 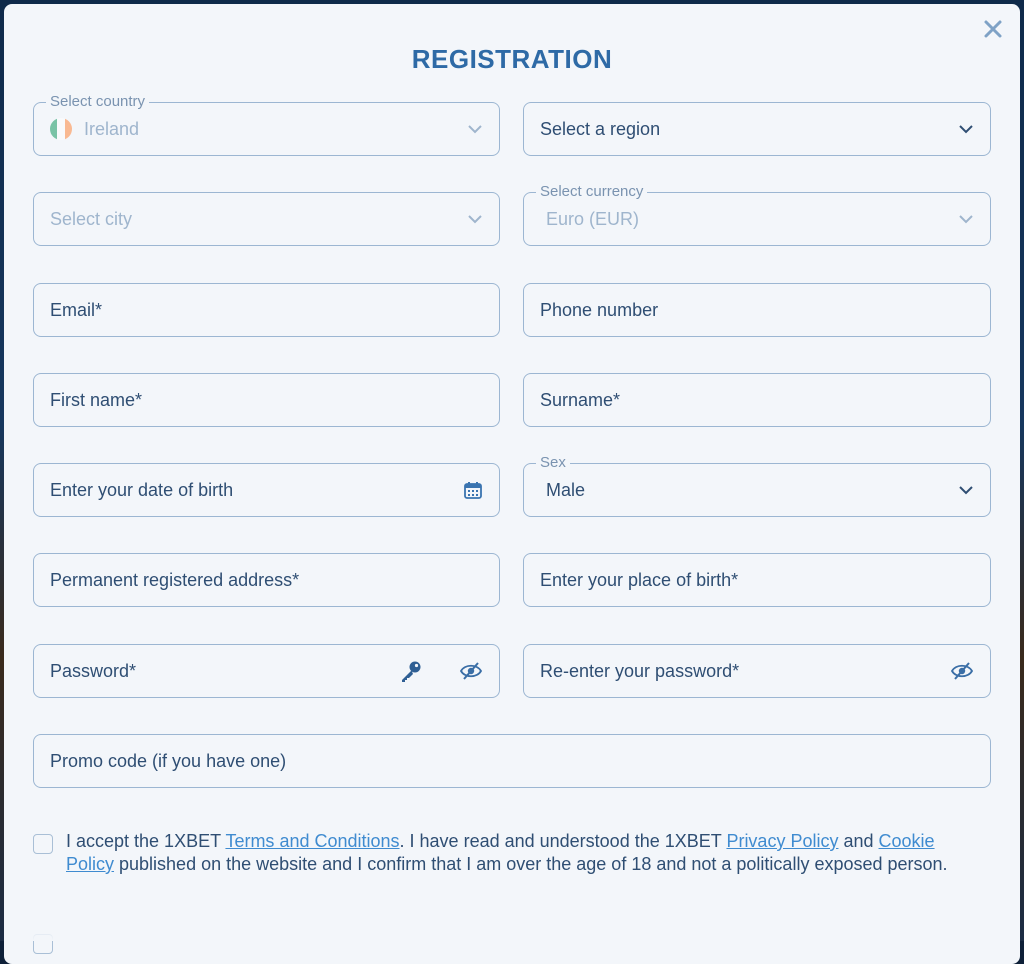 I want to click on terms-checkbox, so click(x=43, y=844).